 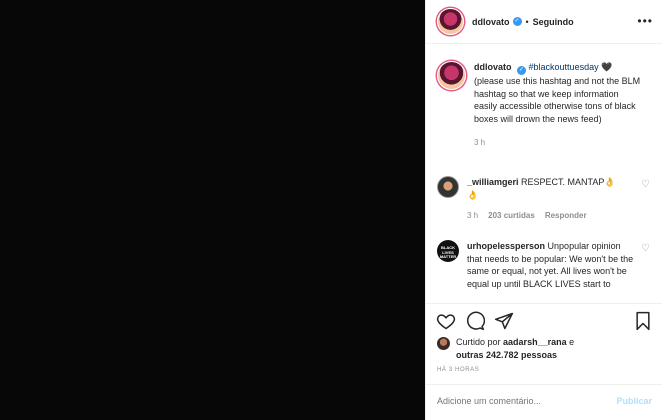 What do you see at coordinates (607, 67) in the screenshot?
I see `black-heart-emoji: 🖤` at bounding box center [607, 67].